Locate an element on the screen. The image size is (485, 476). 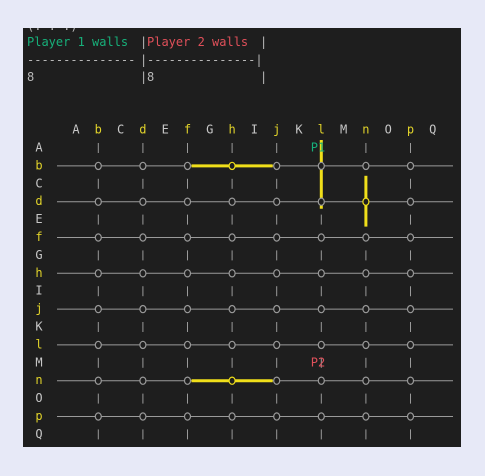
column-label: d is located at coordinates (142, 130).